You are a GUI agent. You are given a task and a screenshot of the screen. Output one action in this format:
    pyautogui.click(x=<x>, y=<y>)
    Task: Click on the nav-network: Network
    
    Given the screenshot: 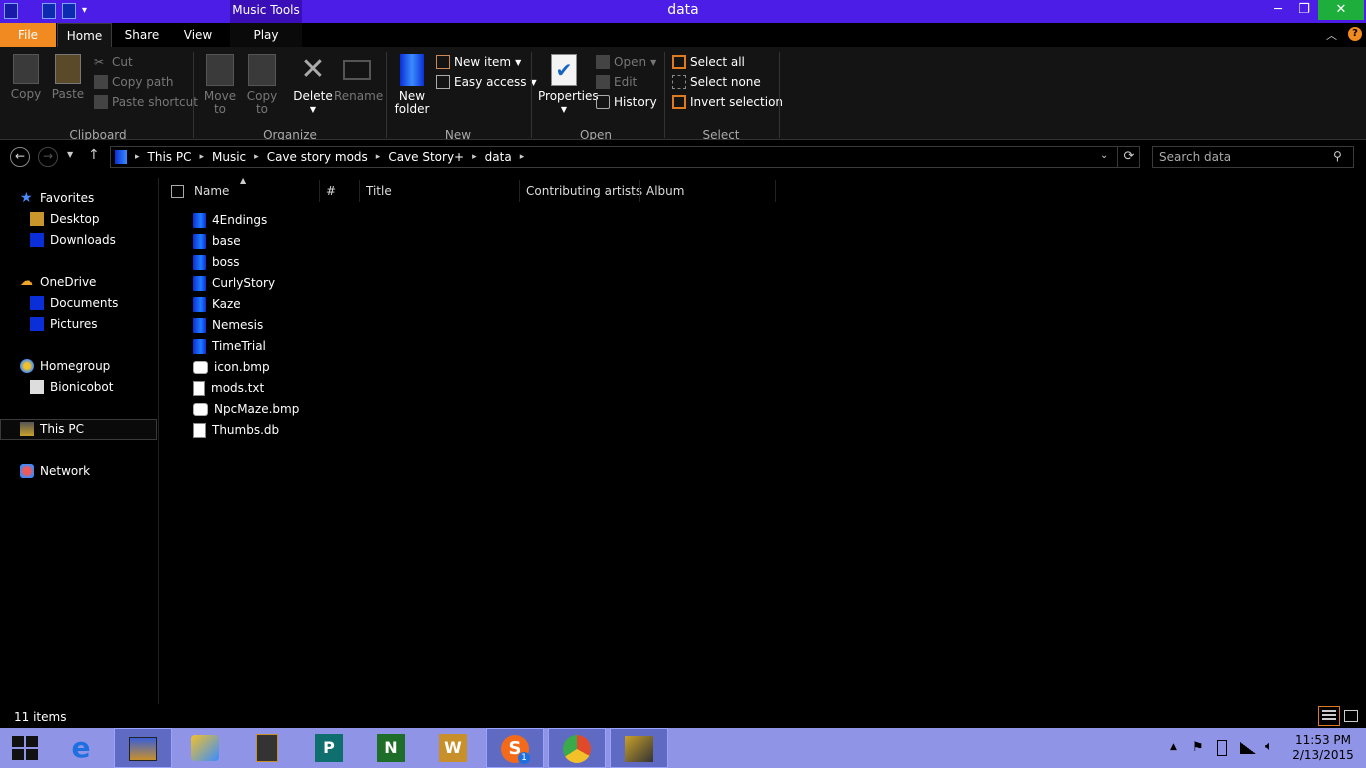 What is the action you would take?
    pyautogui.click(x=55, y=471)
    